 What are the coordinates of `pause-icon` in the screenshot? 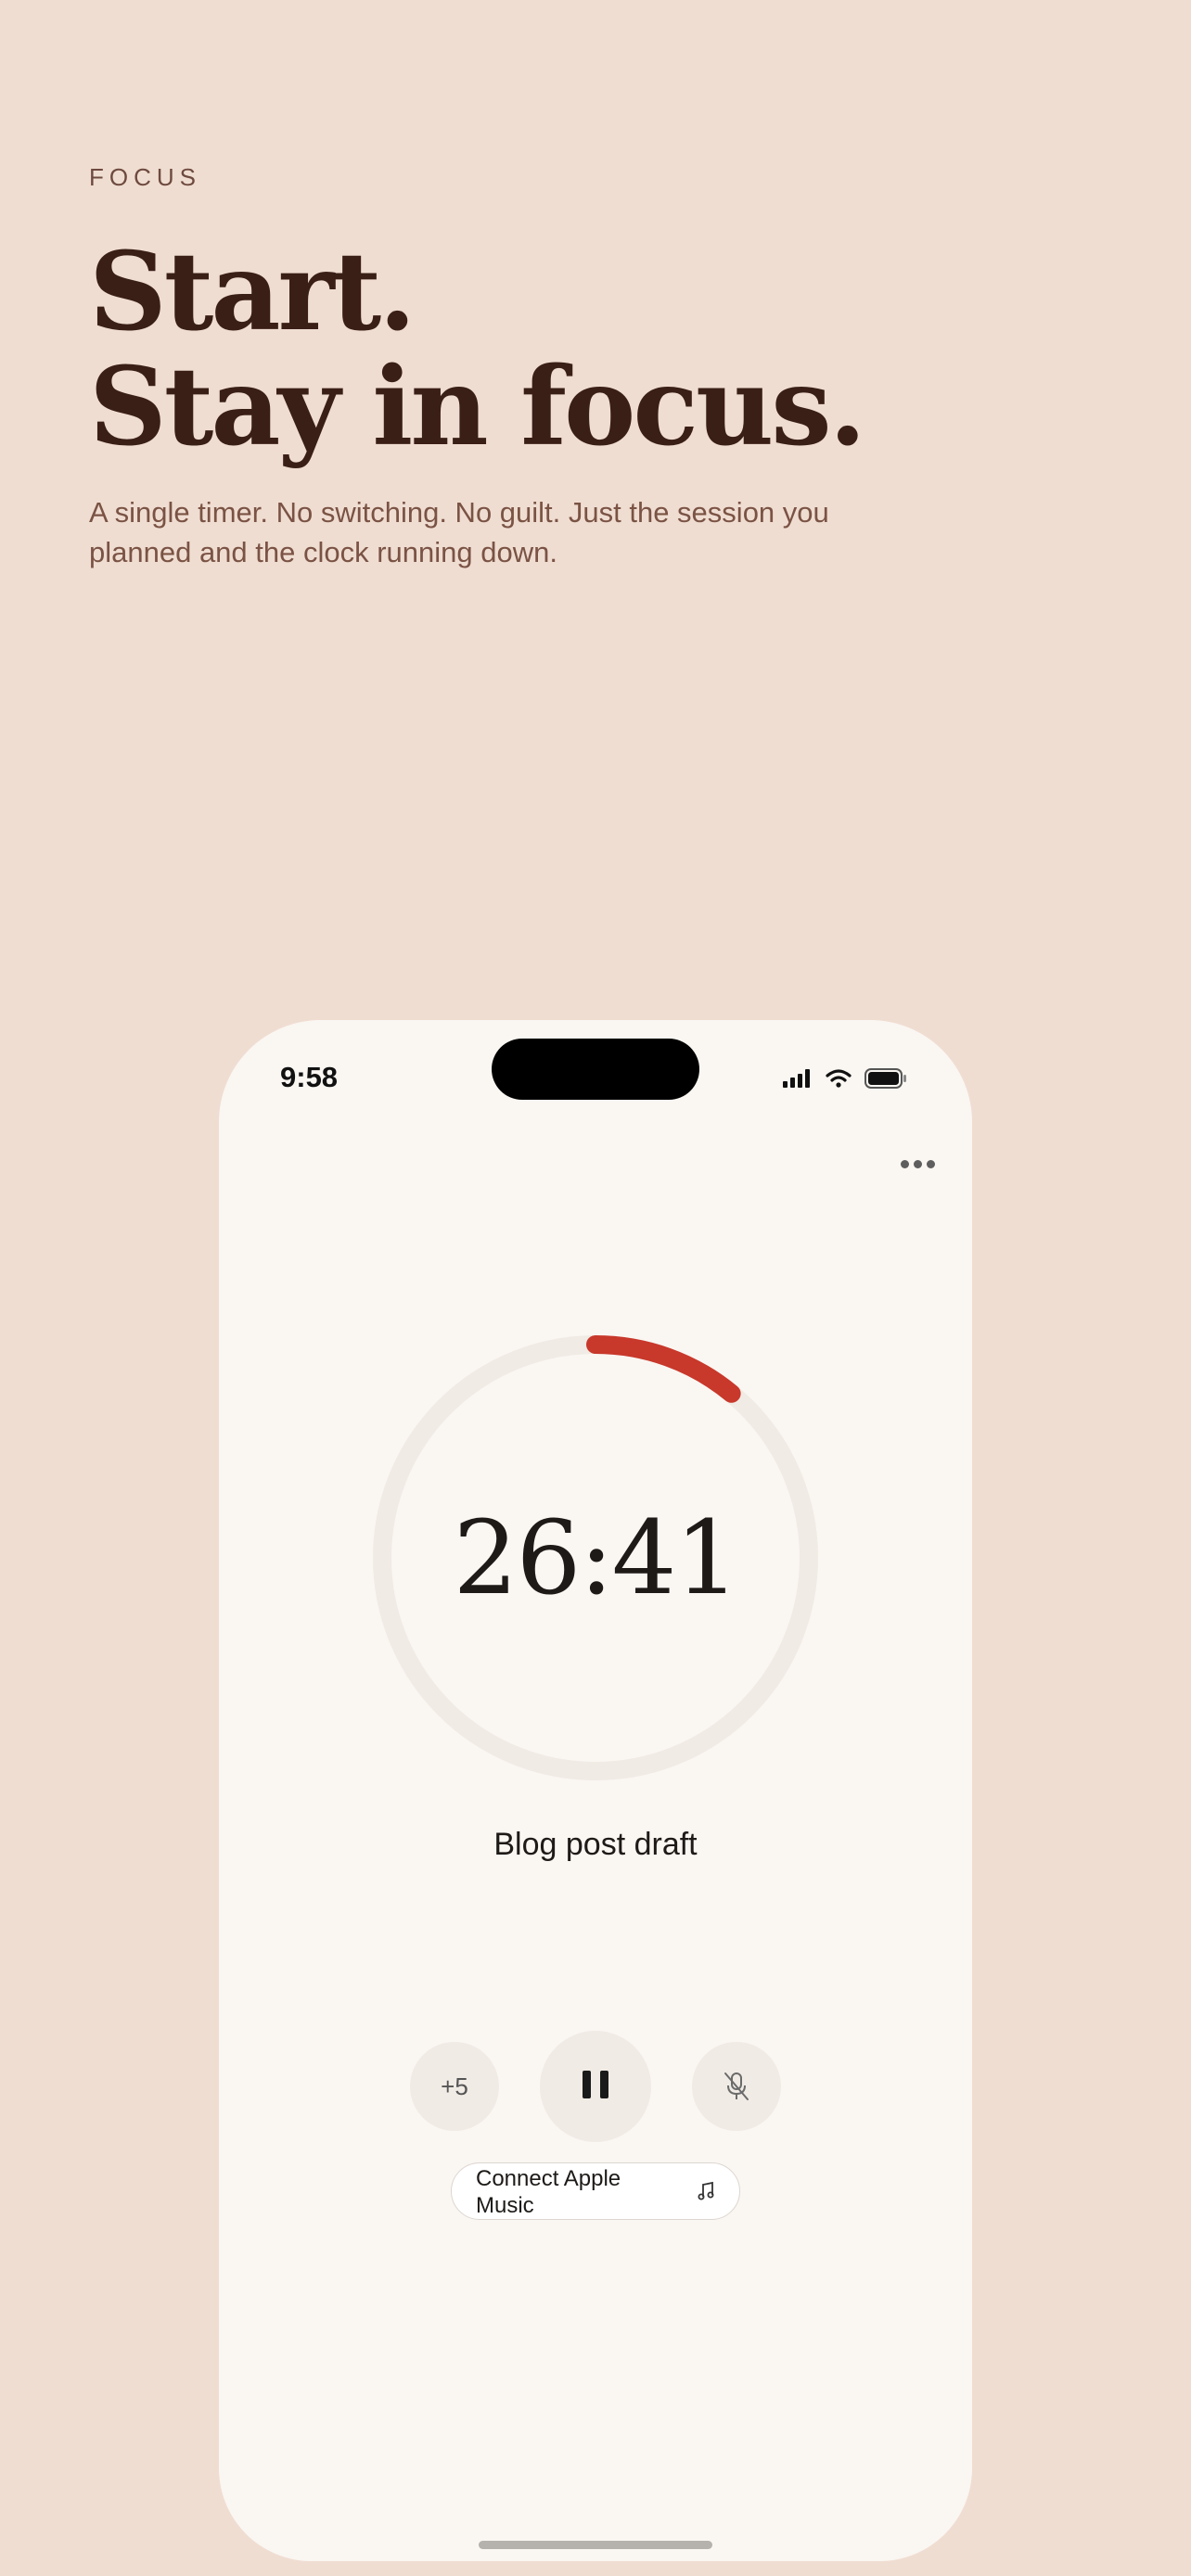 It's located at (595, 2086).